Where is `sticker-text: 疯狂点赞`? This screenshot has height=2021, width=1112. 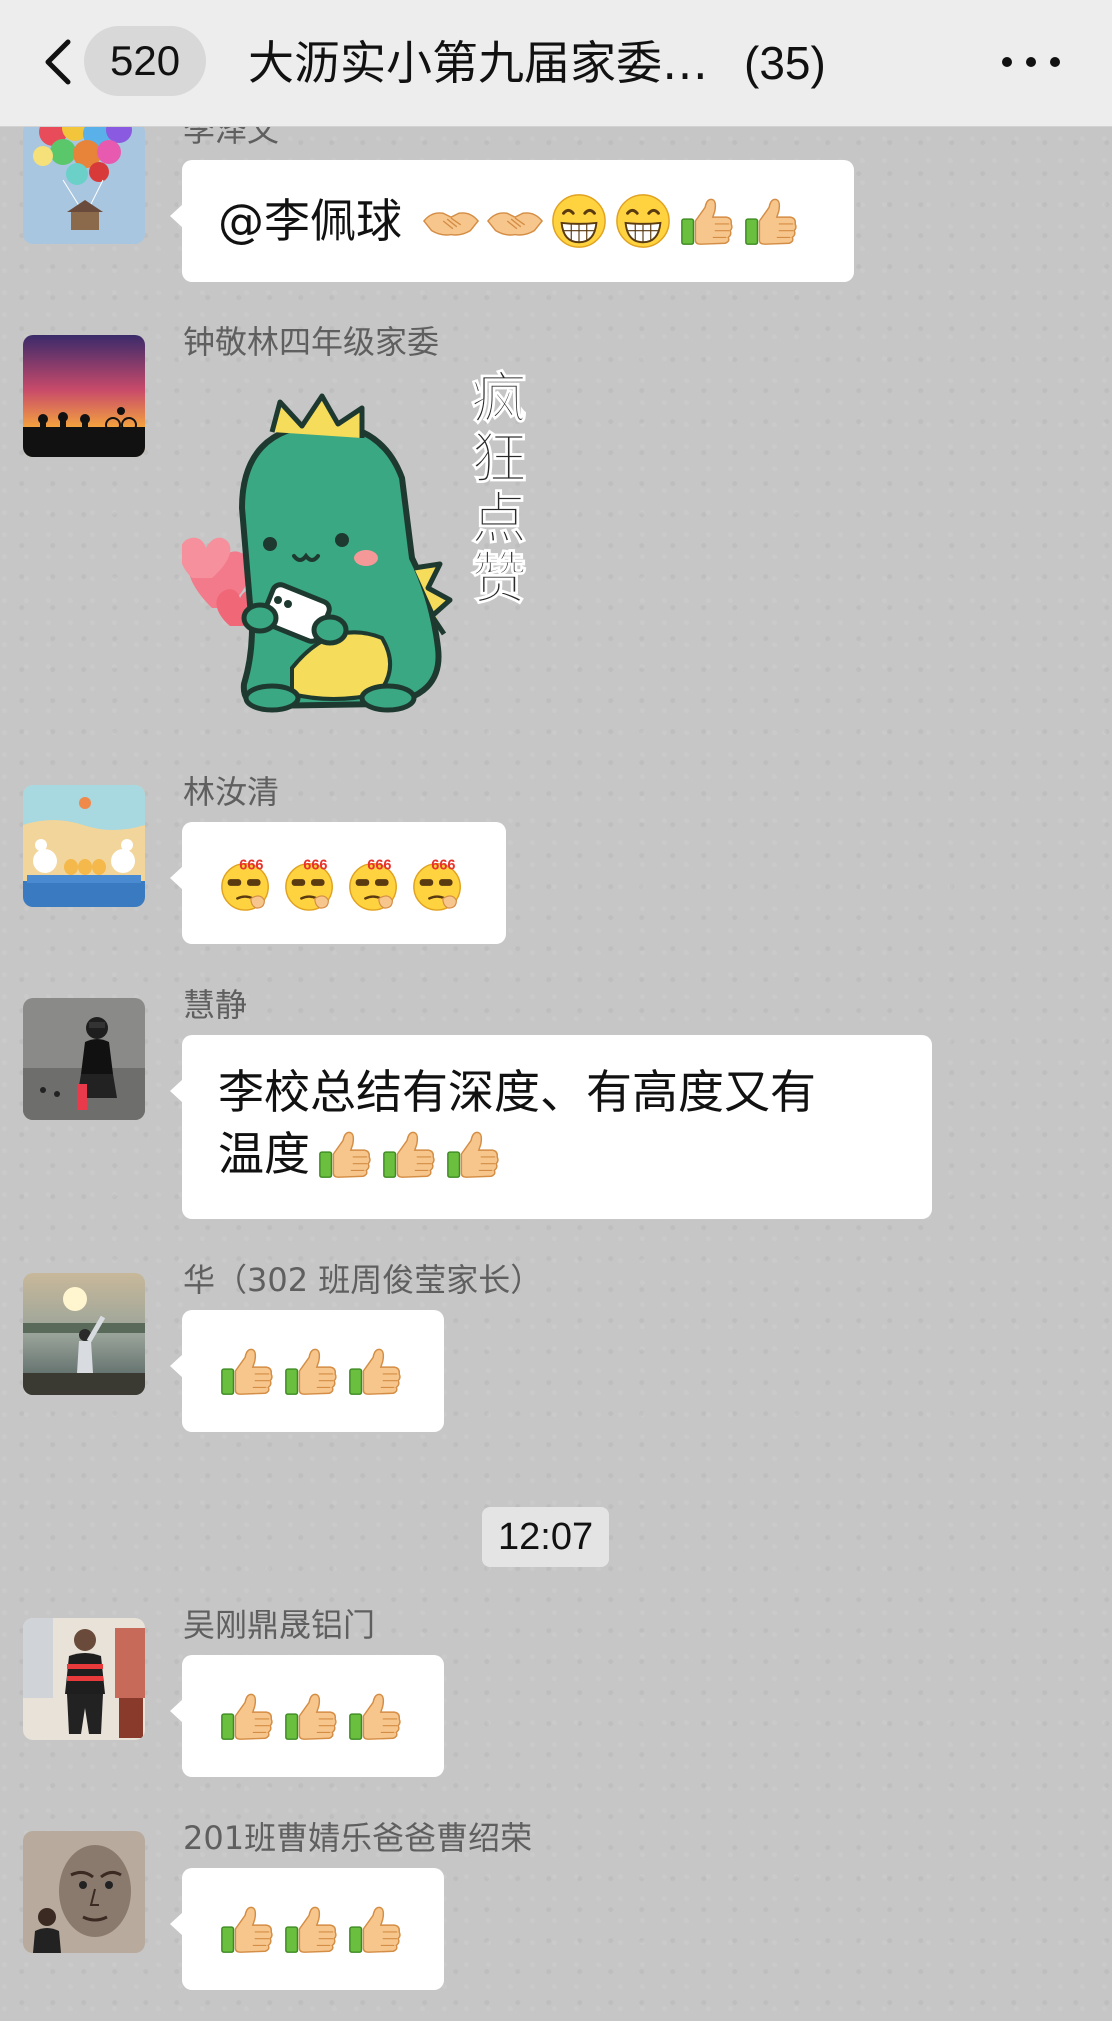 sticker-text: 疯狂点赞 is located at coordinates (499, 489).